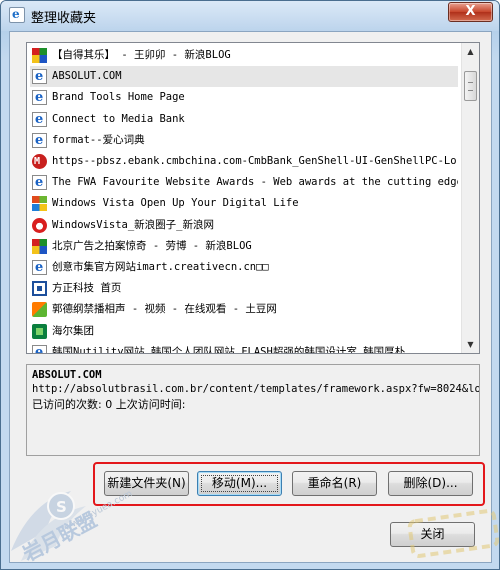  Describe the element at coordinates (244, 140) in the screenshot. I see `favorite-item: format--爱心词典` at that location.